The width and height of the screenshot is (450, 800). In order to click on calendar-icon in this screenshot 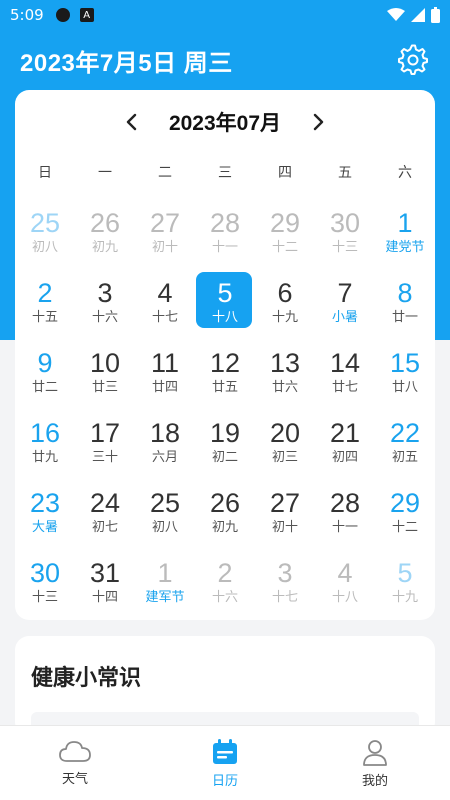, I will do `click(225, 751)`.